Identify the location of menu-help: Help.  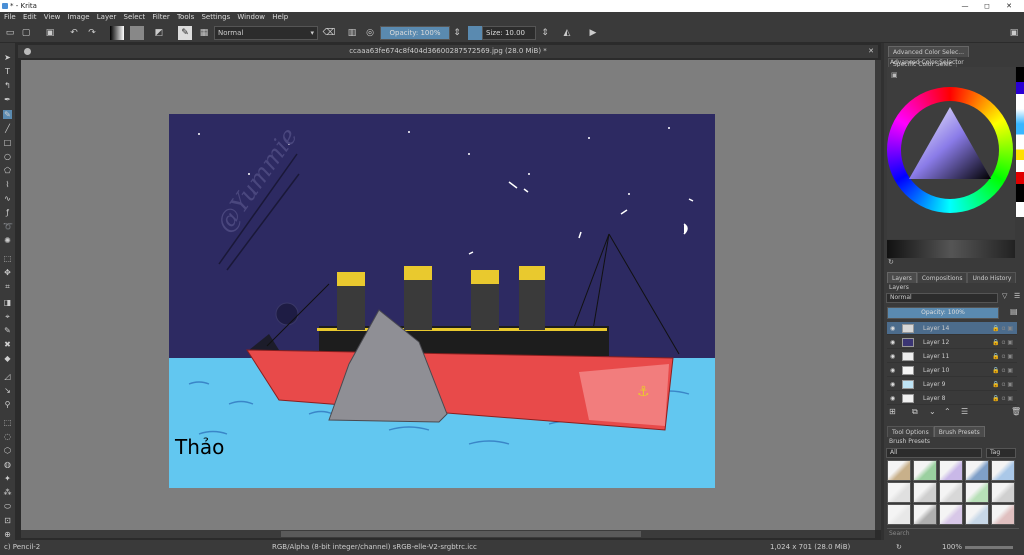
(280, 17).